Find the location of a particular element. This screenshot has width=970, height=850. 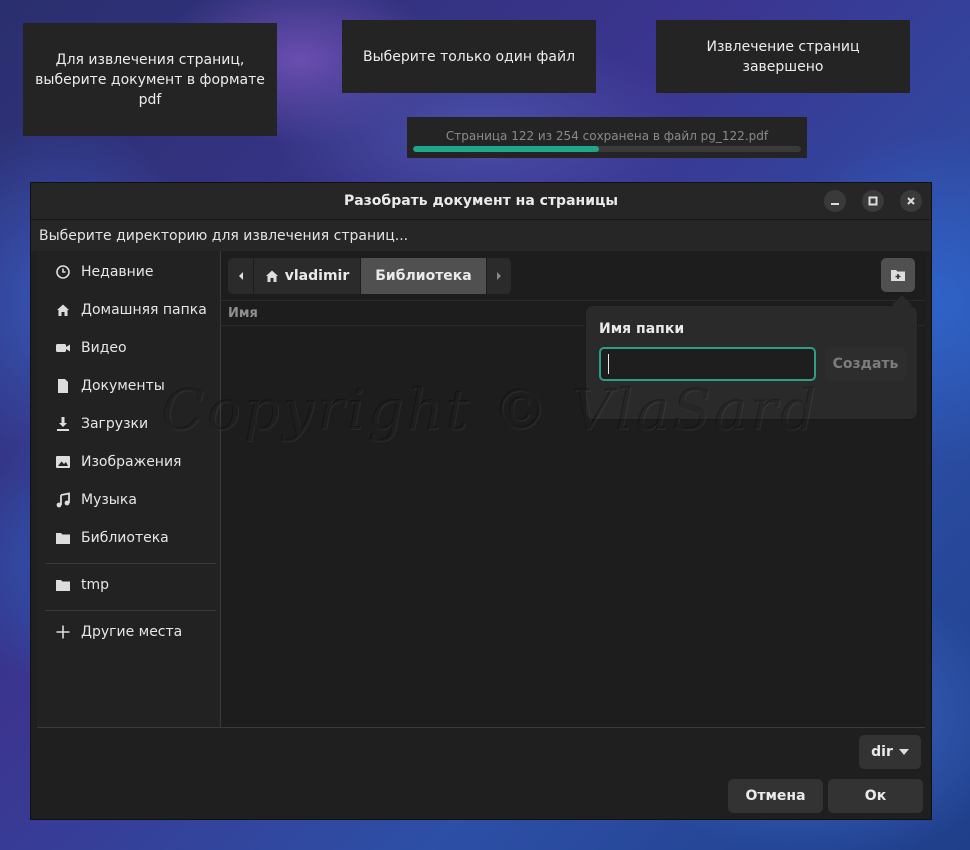

sidebar-item-music: Музыка is located at coordinates (128, 500).